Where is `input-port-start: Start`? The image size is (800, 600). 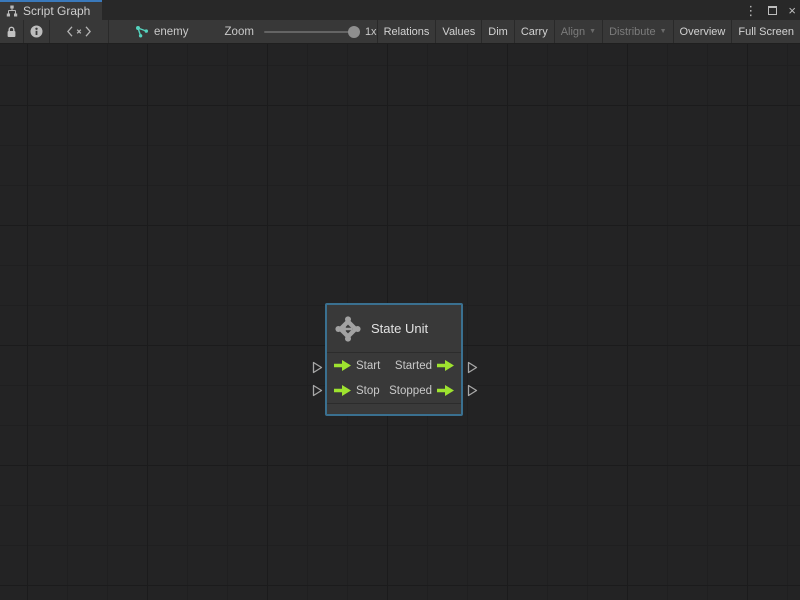
input-port-start: Start is located at coordinates (357, 366).